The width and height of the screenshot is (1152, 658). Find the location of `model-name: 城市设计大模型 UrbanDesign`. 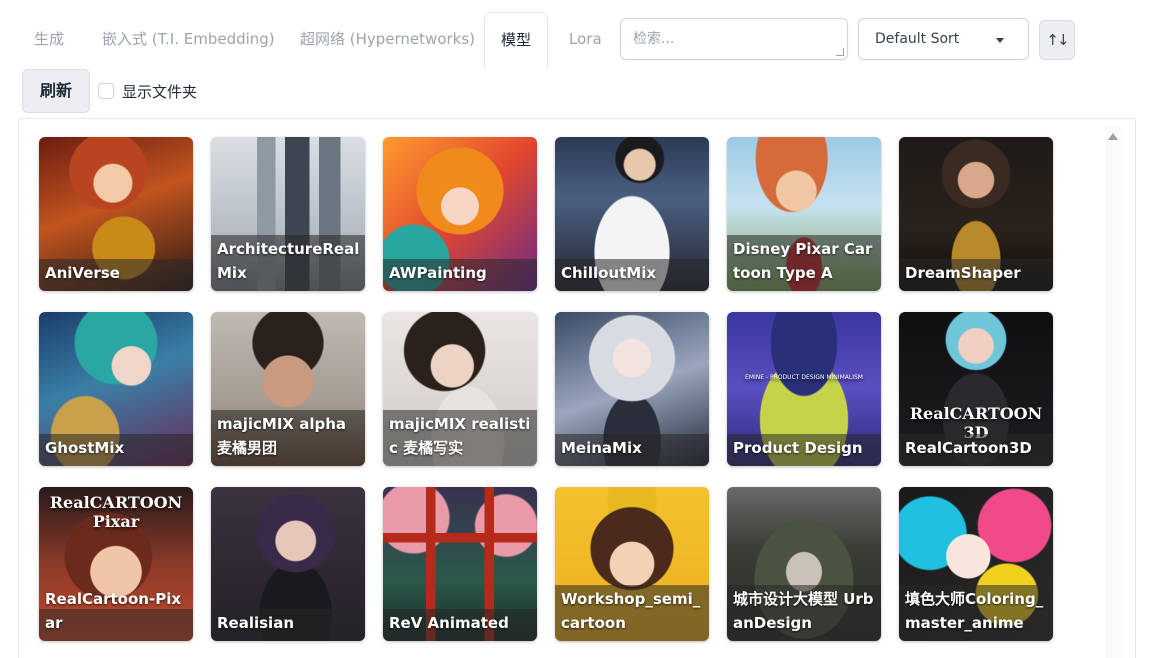

model-name: 城市设计大模型 UrbanDesign is located at coordinates (803, 611).